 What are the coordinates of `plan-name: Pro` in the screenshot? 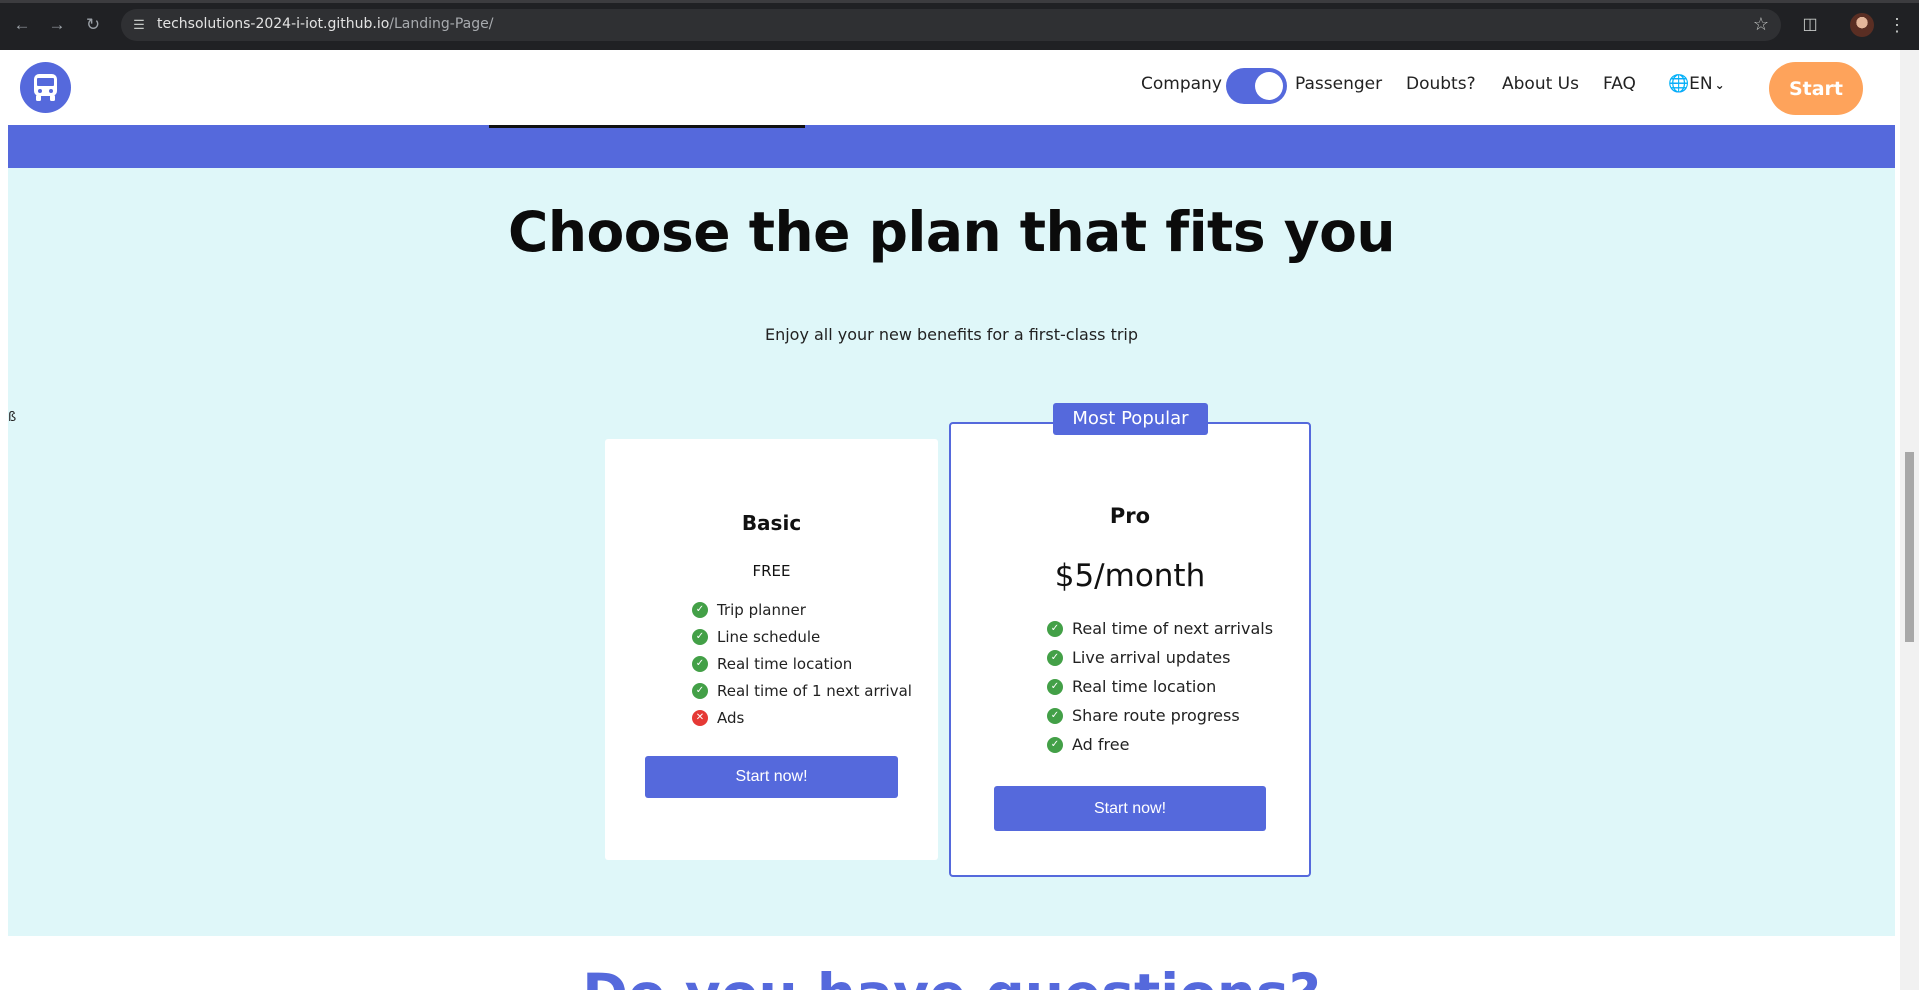 It's located at (1130, 516).